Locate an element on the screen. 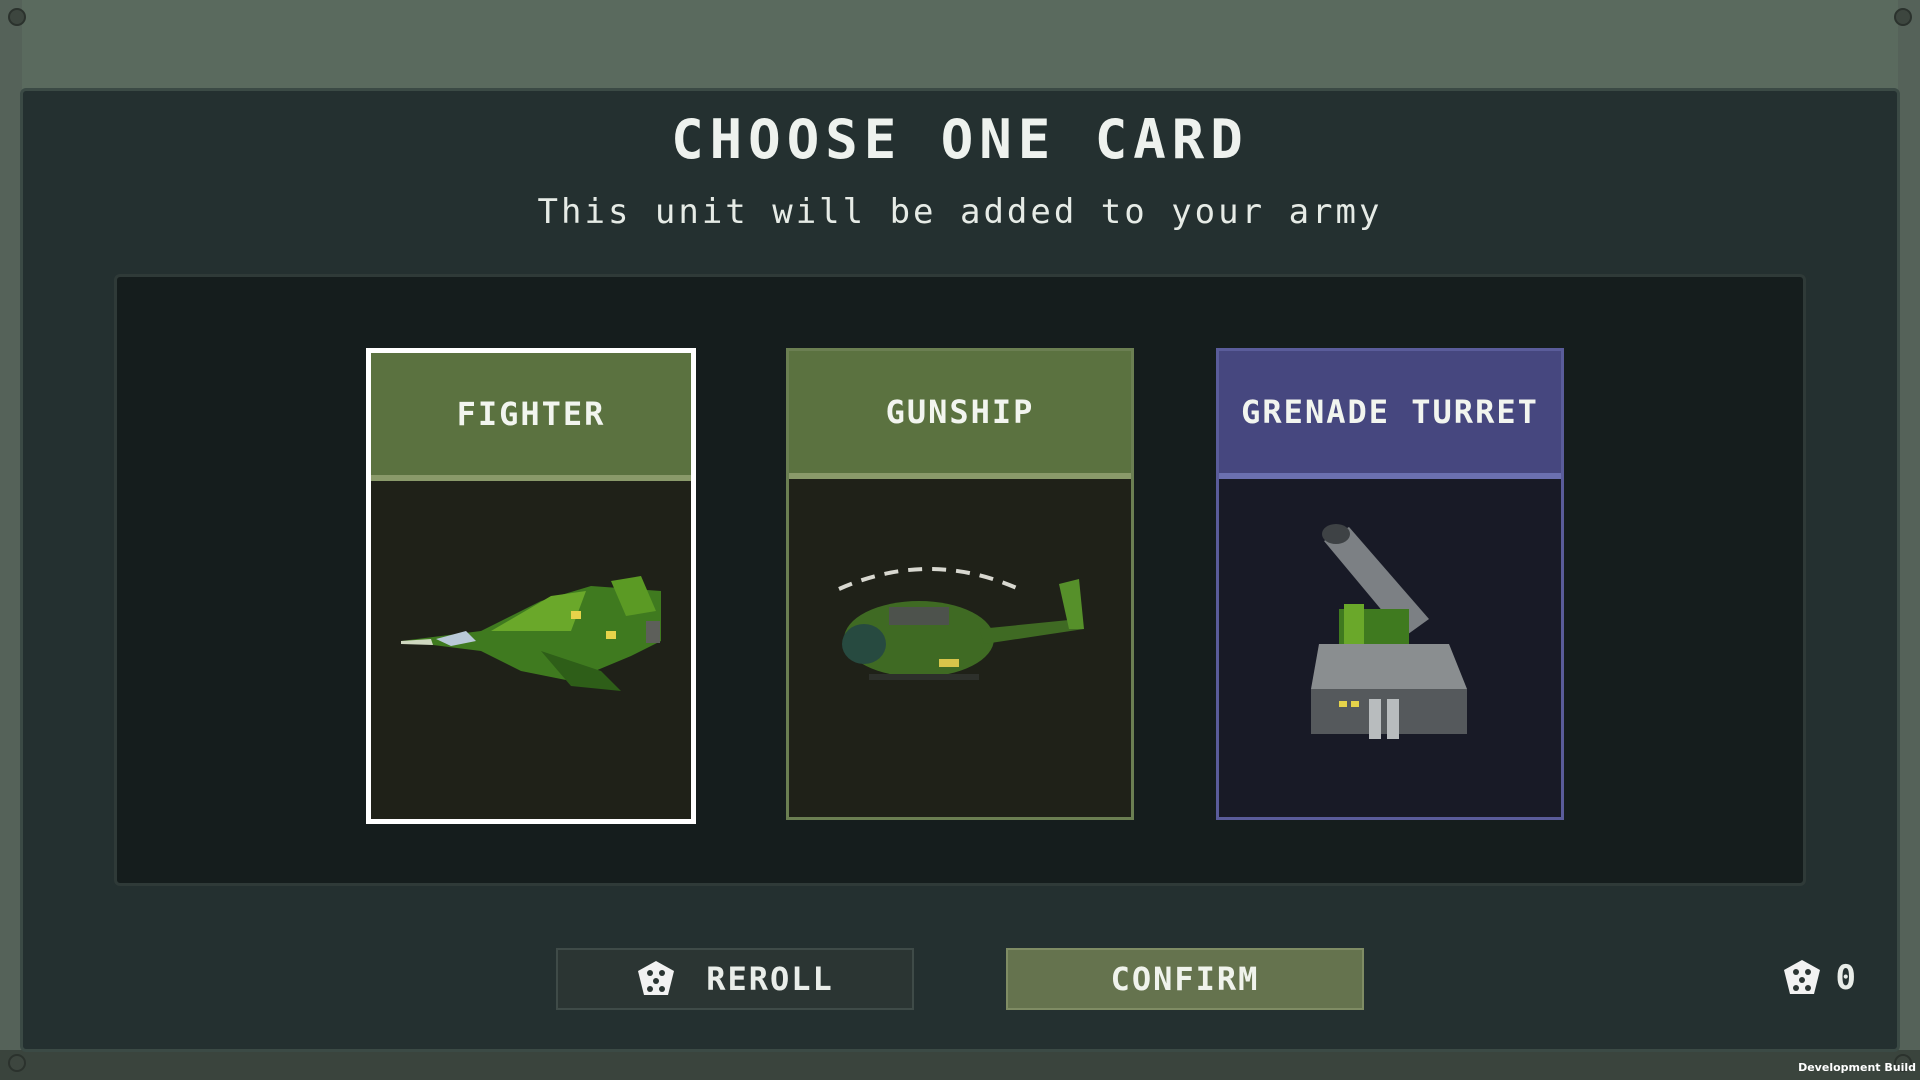 Image resolution: width=1920 pixels, height=1080 pixels. turret-icon is located at coordinates (1389, 631).